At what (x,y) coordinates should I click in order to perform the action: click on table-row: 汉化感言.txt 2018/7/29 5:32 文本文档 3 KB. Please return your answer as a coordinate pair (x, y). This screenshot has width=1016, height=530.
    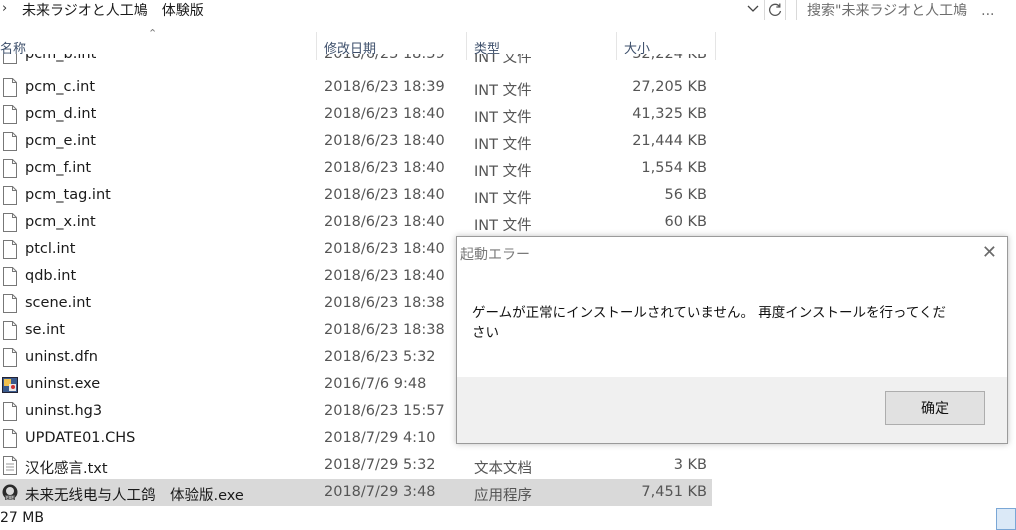
    Looking at the image, I should click on (356, 465).